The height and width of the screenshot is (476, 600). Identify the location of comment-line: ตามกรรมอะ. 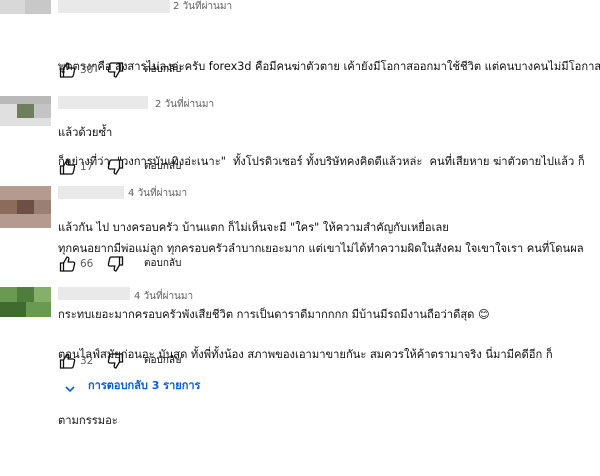
(88, 420).